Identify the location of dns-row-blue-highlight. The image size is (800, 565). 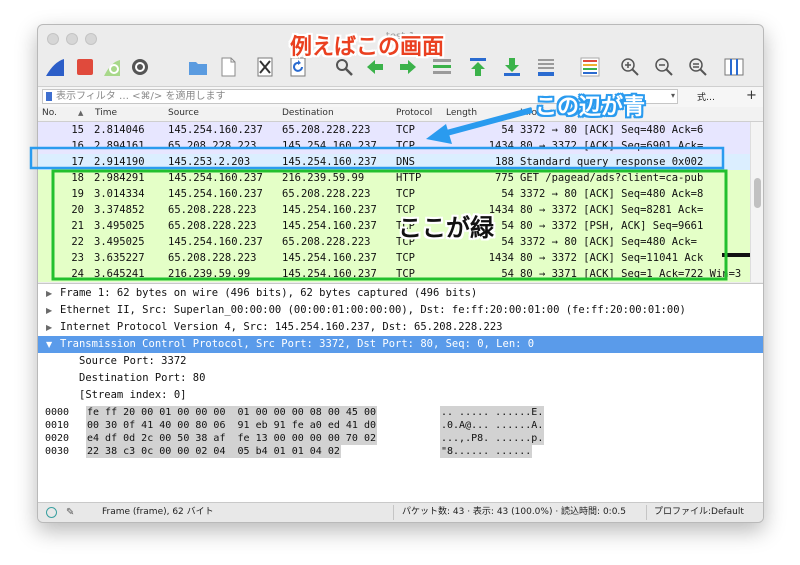
(377, 158).